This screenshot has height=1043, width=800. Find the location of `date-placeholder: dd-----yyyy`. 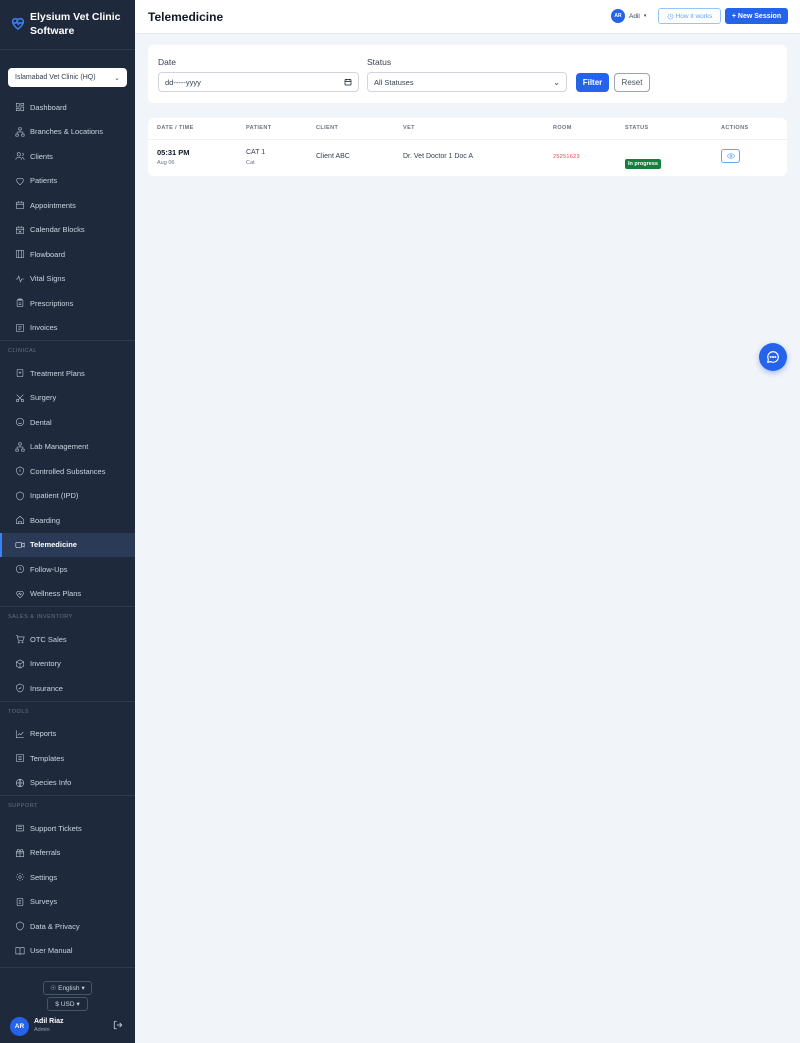

date-placeholder: dd-----yyyy is located at coordinates (183, 82).